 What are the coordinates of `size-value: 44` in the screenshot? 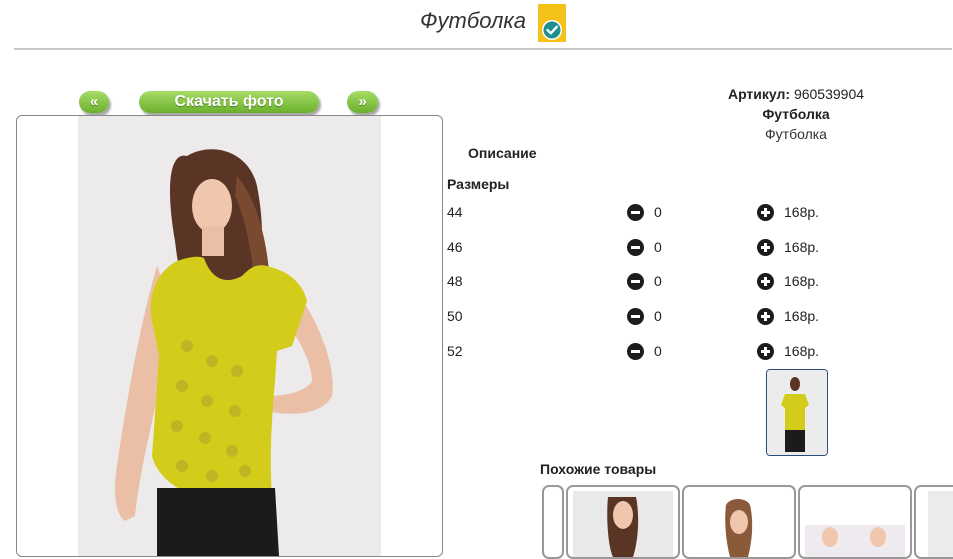 It's located at (455, 212).